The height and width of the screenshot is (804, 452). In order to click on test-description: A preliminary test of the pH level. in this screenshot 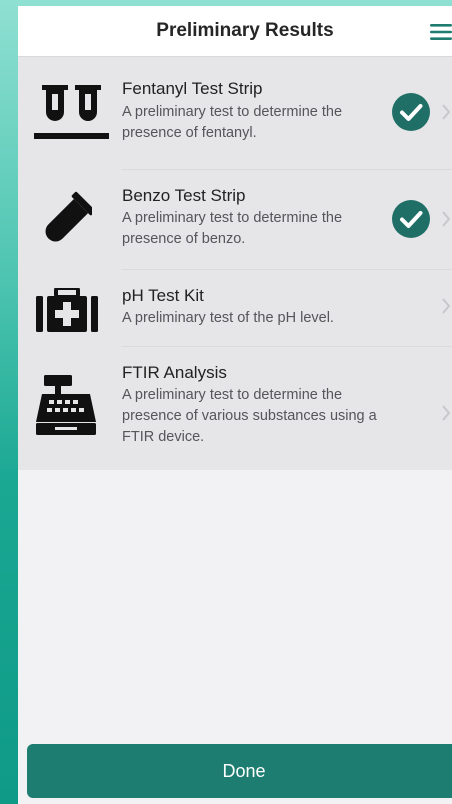, I will do `click(228, 318)`.